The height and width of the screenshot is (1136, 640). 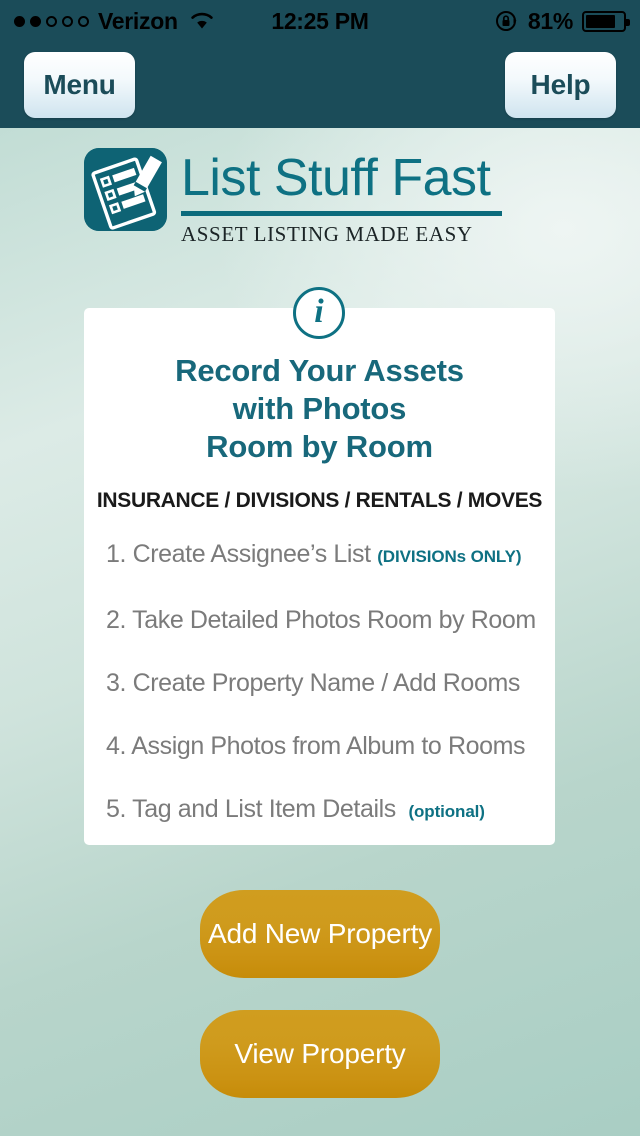 I want to click on signal-strength-dots, so click(x=51, y=21).